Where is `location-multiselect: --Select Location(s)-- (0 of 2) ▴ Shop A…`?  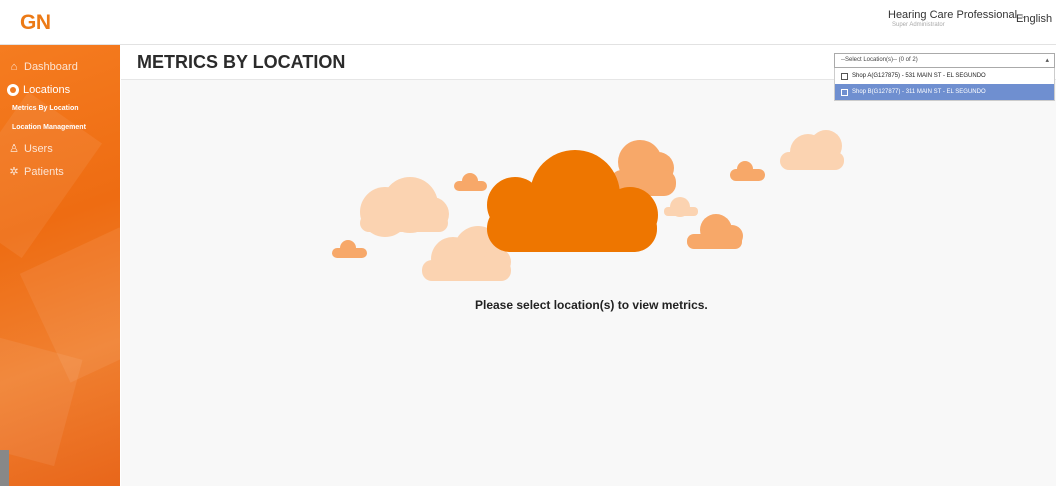
location-multiselect: --Select Location(s)-- (0 of 2) ▴ Shop A… is located at coordinates (944, 77).